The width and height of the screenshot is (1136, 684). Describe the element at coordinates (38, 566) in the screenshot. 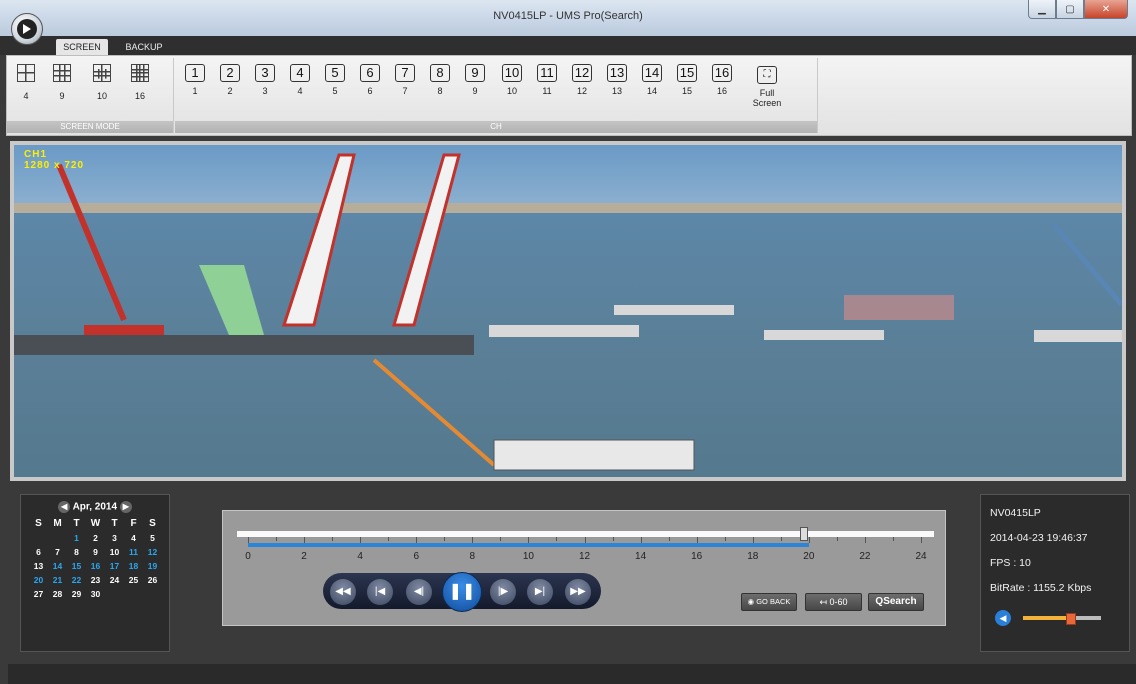

I see `calendar-day: 13` at that location.